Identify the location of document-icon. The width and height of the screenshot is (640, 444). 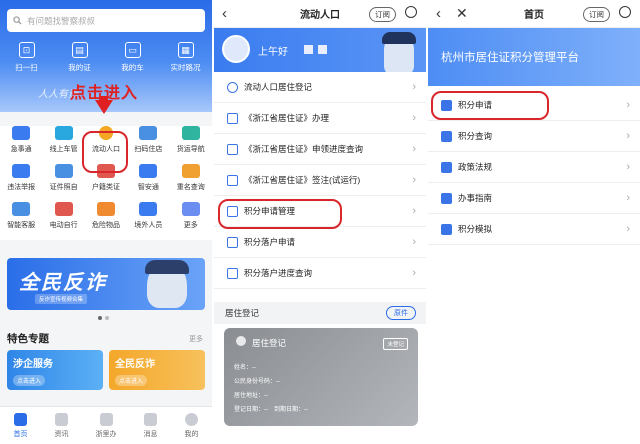
(446, 136).